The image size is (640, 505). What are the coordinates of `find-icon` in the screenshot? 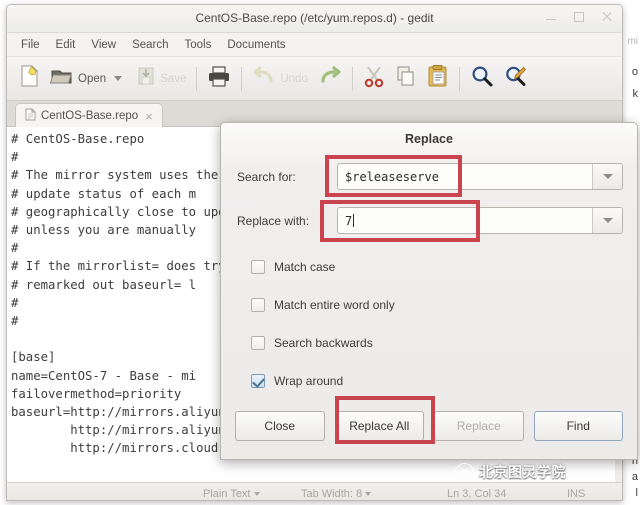 It's located at (482, 78).